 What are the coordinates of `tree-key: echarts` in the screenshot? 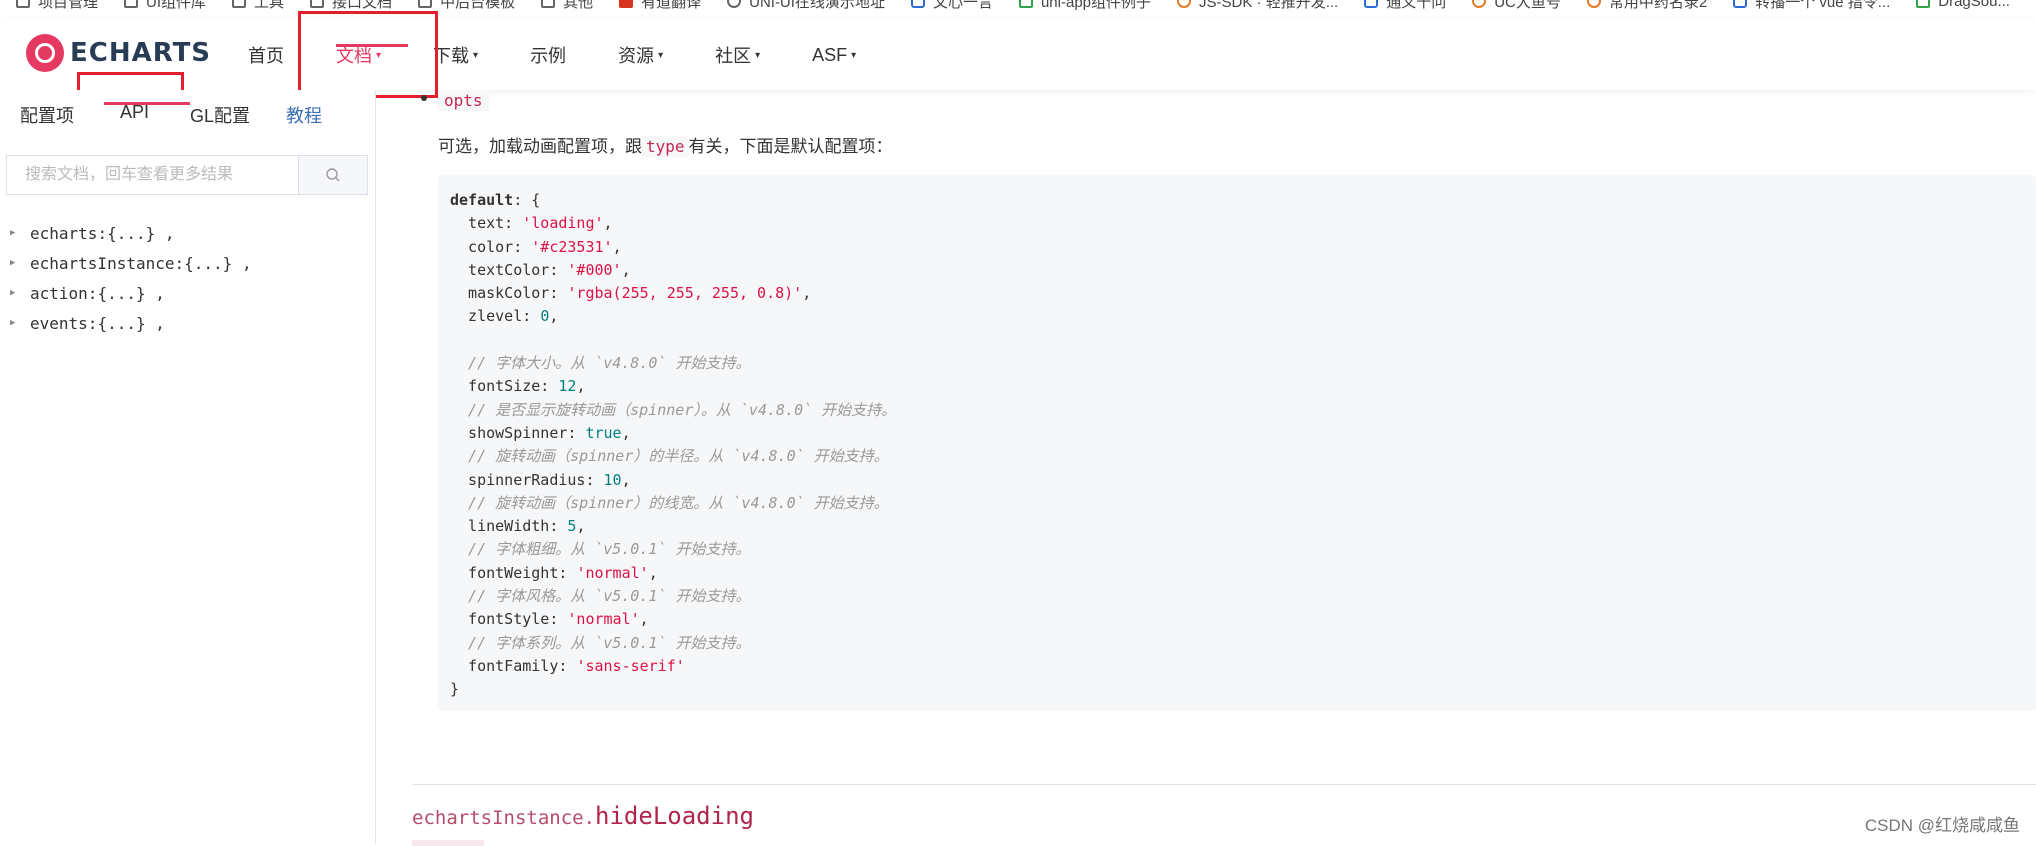 It's located at (64, 233).